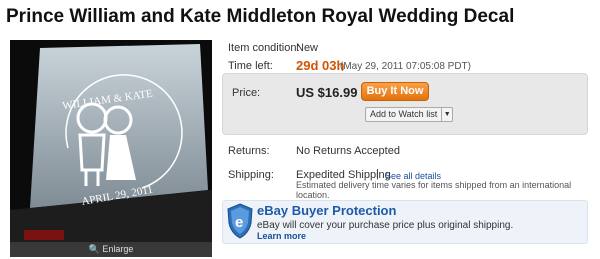  I want to click on buyer-protection-title: eBay Buyer Protection, so click(327, 210).